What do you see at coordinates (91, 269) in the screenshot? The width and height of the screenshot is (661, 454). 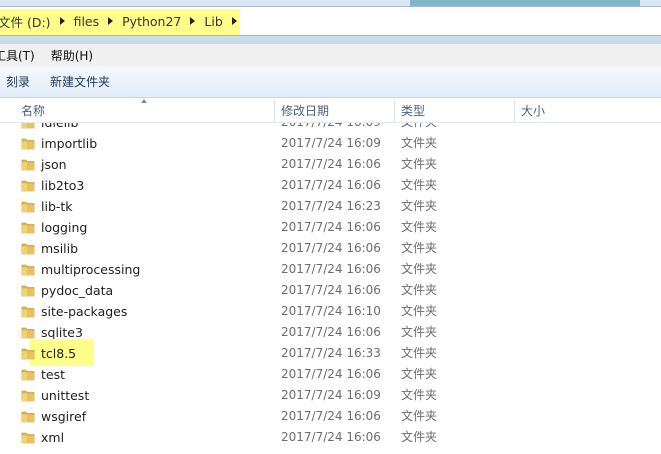 I see `file-name: multiprocessing` at bounding box center [91, 269].